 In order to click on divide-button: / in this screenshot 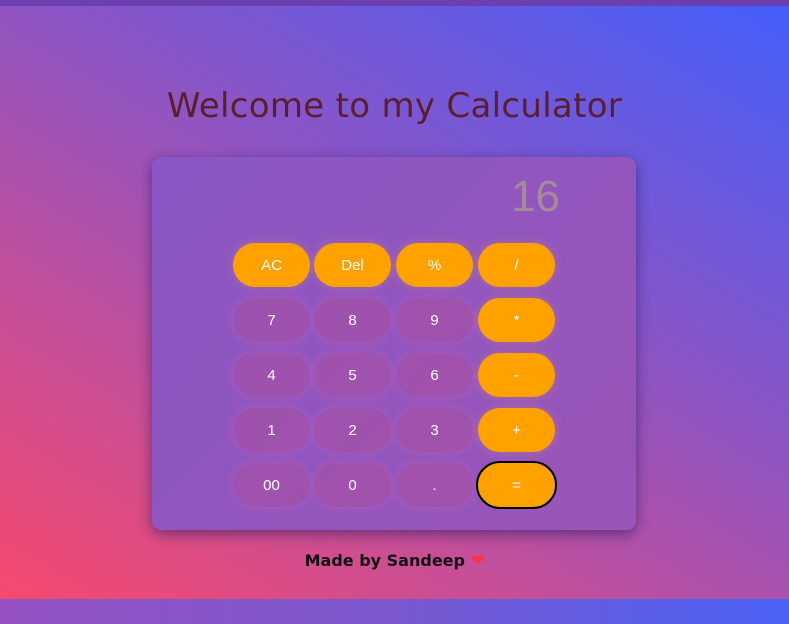, I will do `click(516, 265)`.